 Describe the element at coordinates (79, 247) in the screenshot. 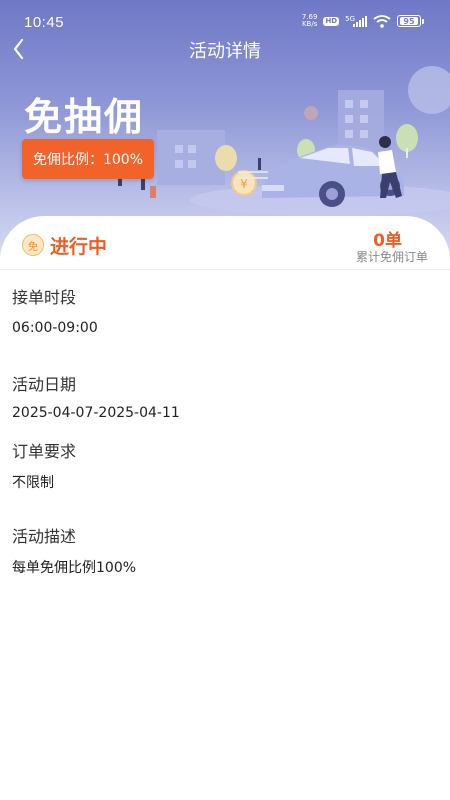

I see `activity-status: 进行中` at that location.